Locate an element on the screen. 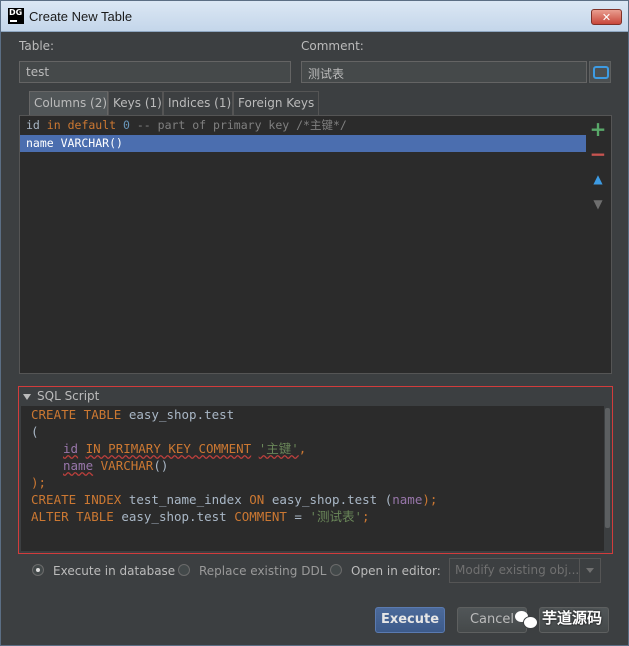  sql-text: ( is located at coordinates (35, 431).